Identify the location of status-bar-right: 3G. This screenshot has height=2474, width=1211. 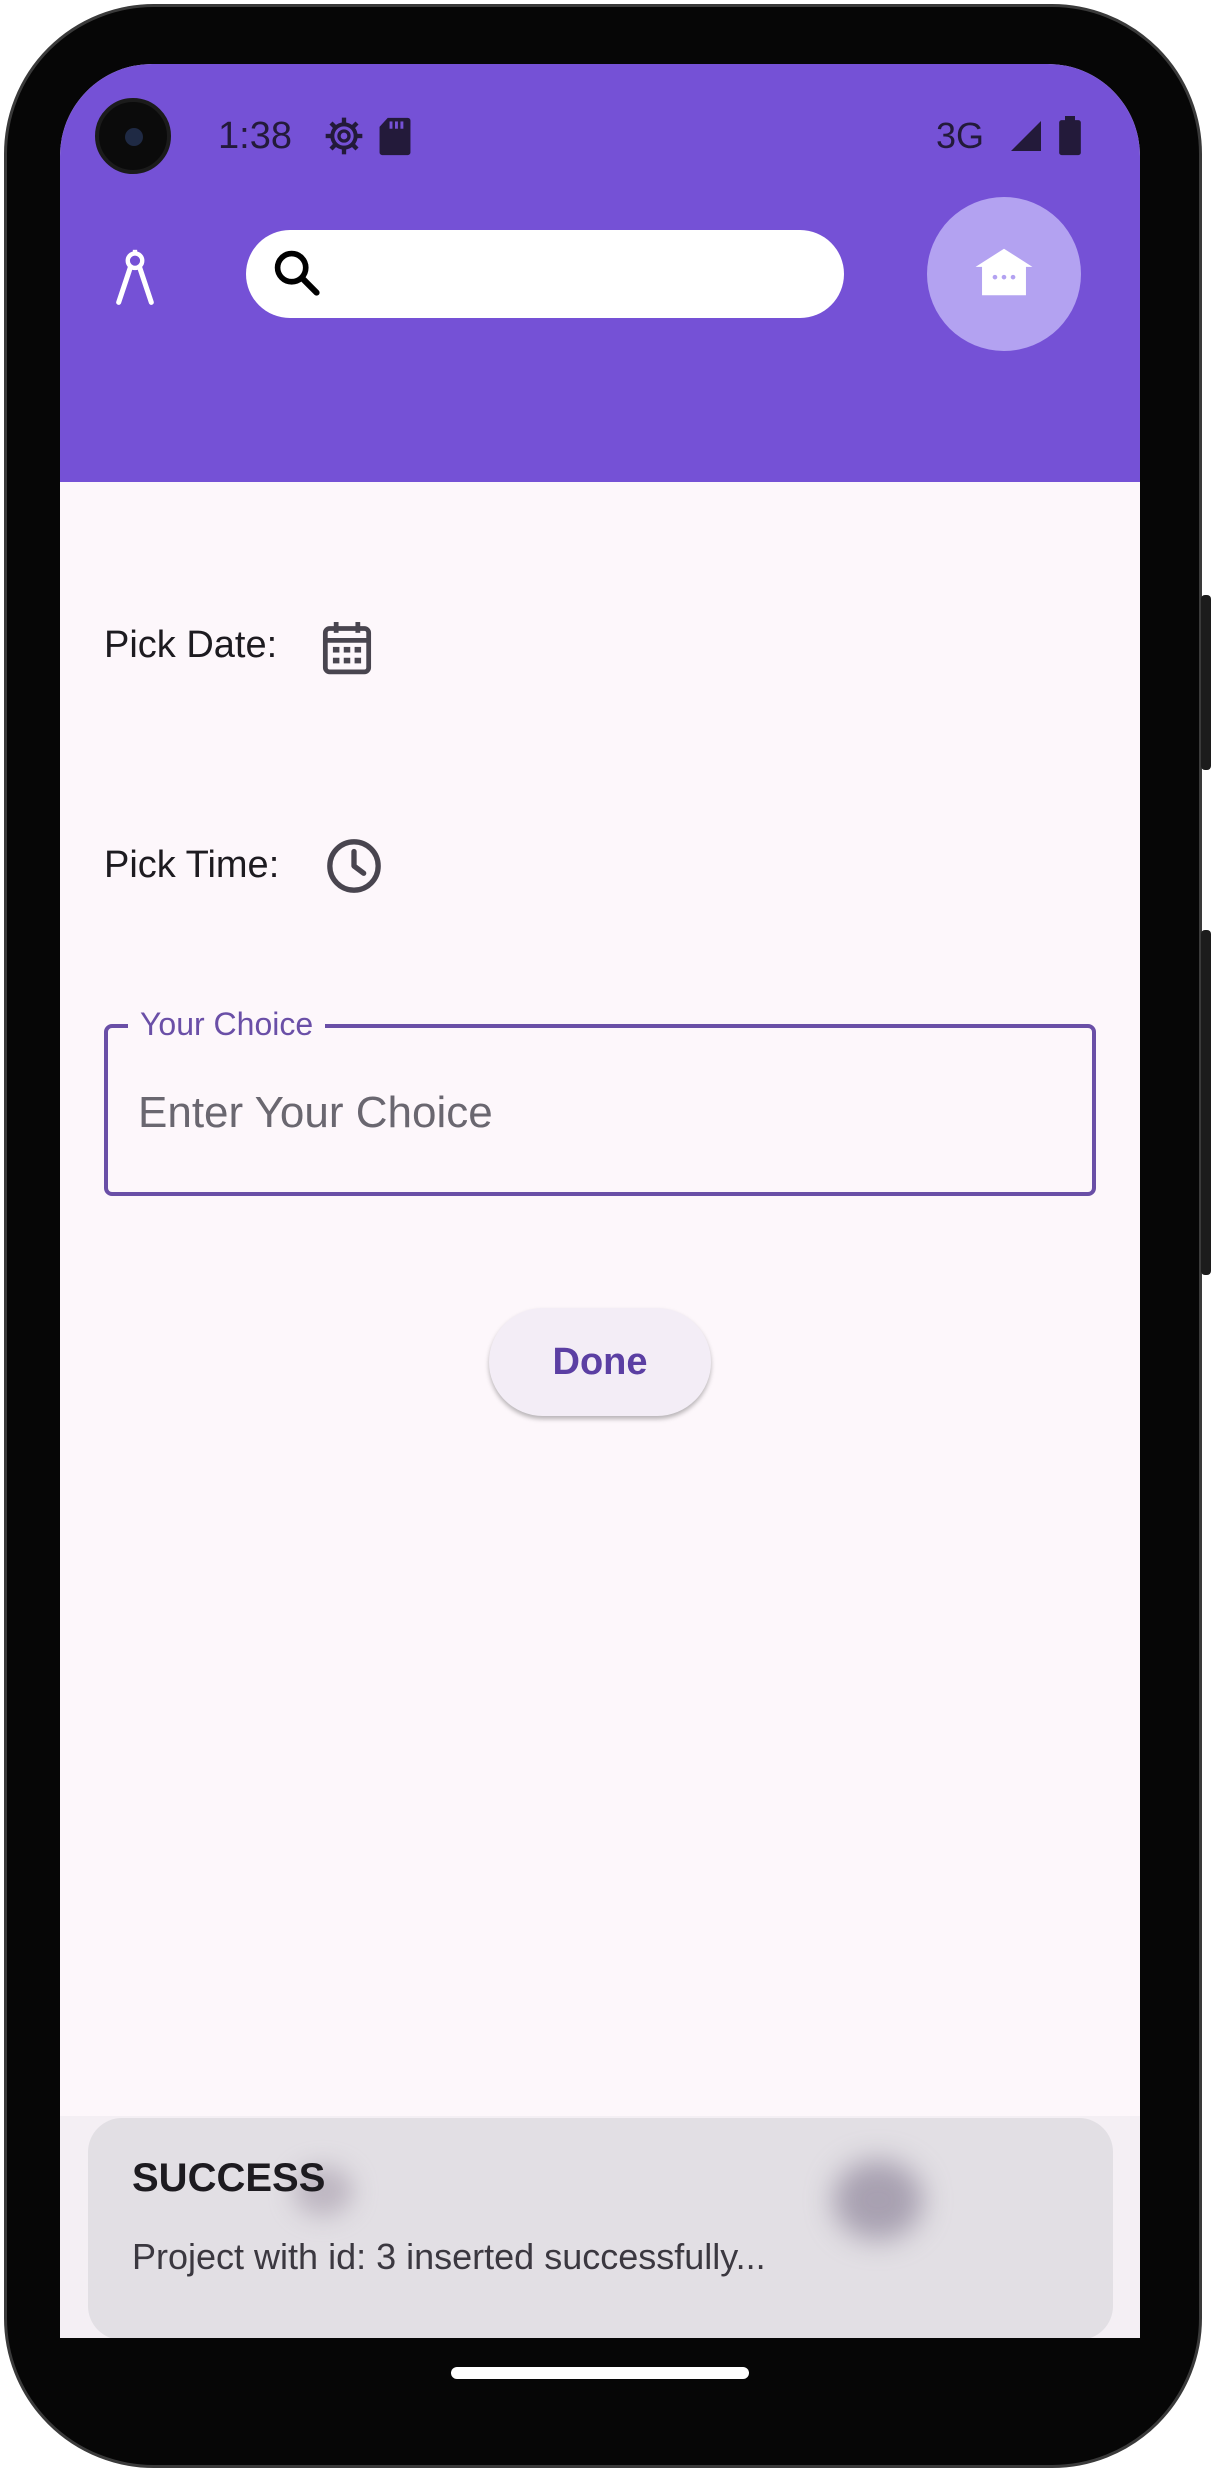
(1009, 136).